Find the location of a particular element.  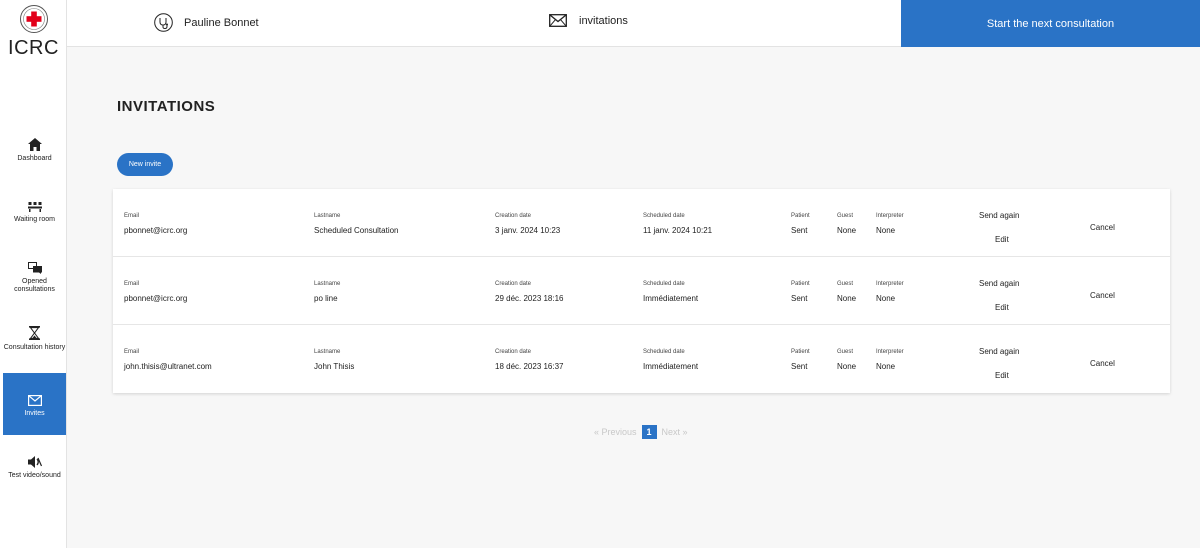

creation-date-value: 3 janv. 2024 10:23 is located at coordinates (528, 230).